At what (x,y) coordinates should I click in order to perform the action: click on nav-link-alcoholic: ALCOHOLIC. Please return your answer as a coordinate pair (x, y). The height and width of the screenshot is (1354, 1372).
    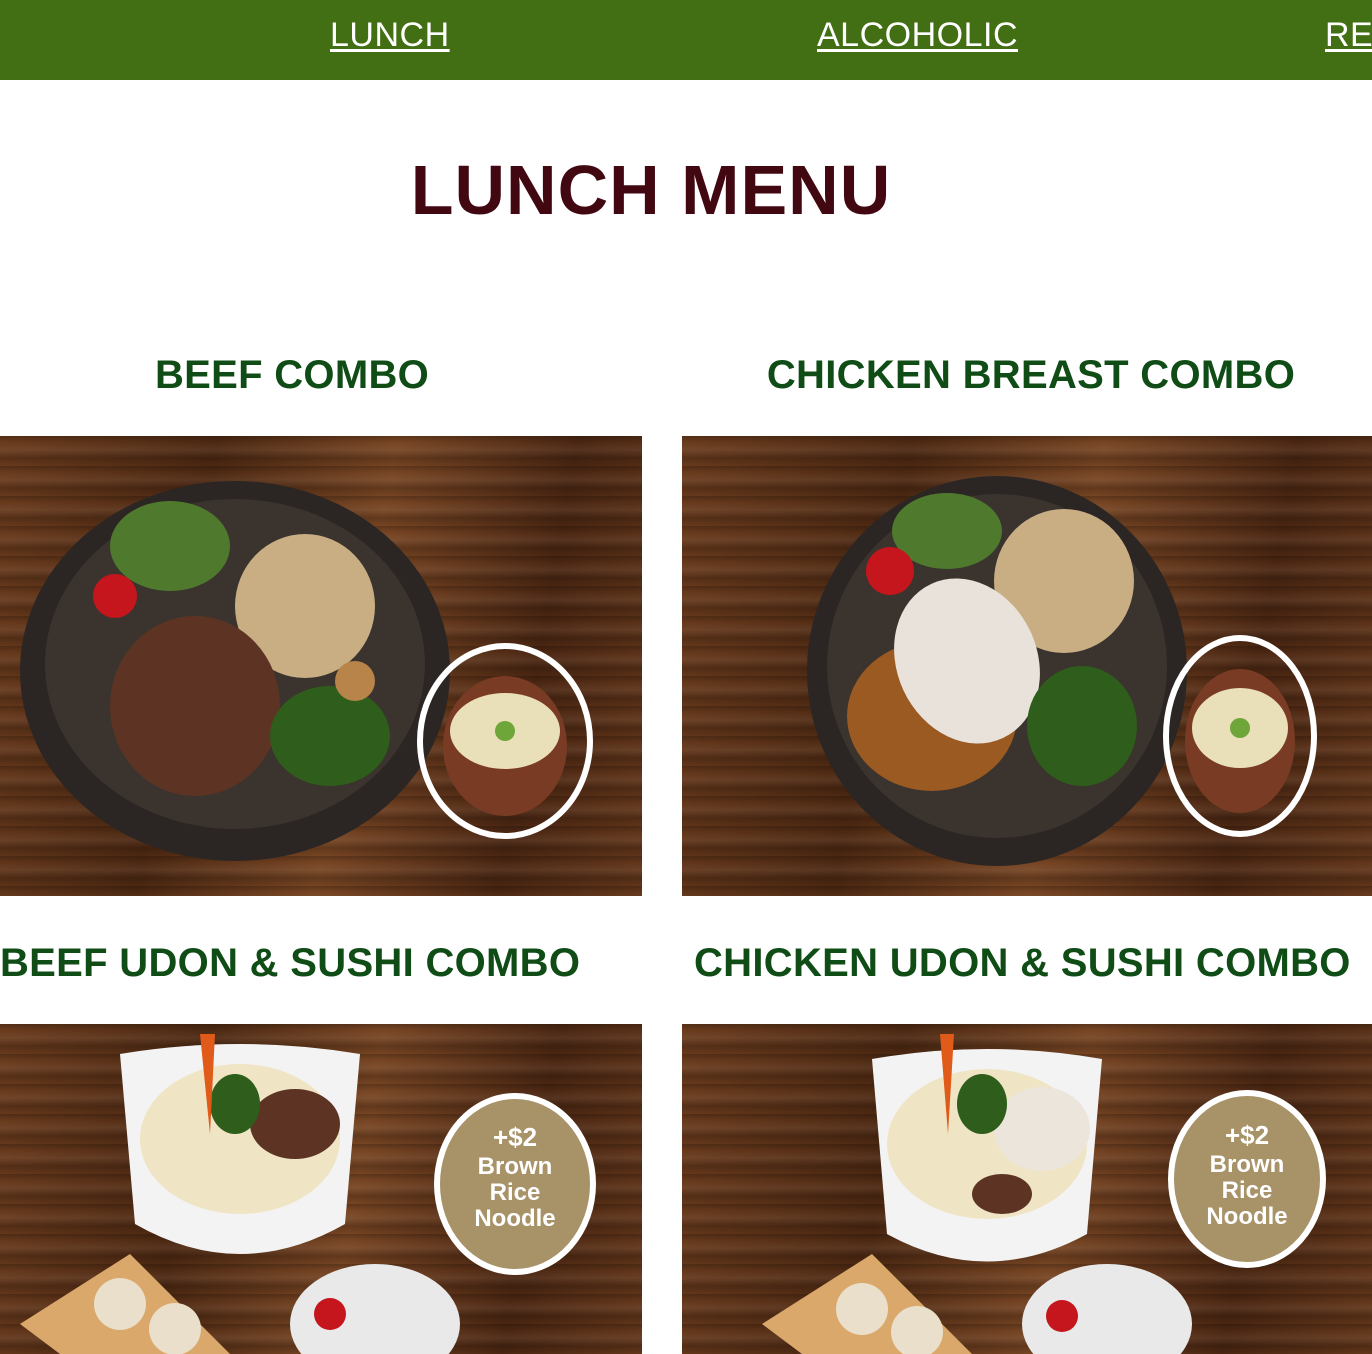
    Looking at the image, I should click on (917, 35).